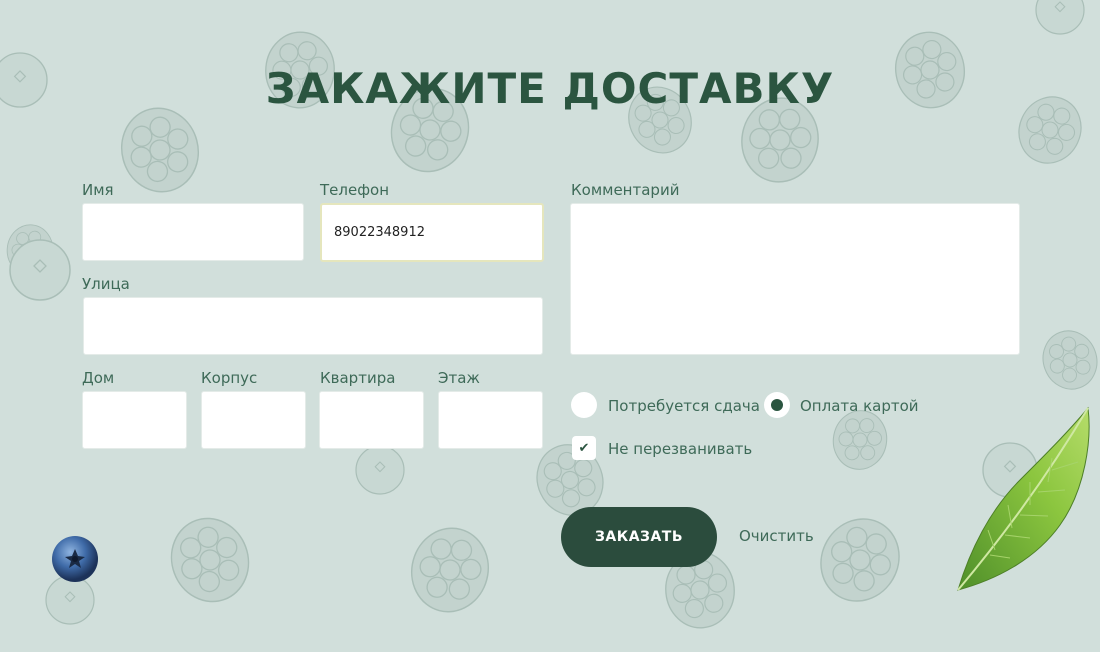 The width and height of the screenshot is (1100, 652). What do you see at coordinates (584, 405) in the screenshot?
I see `change-radio` at bounding box center [584, 405].